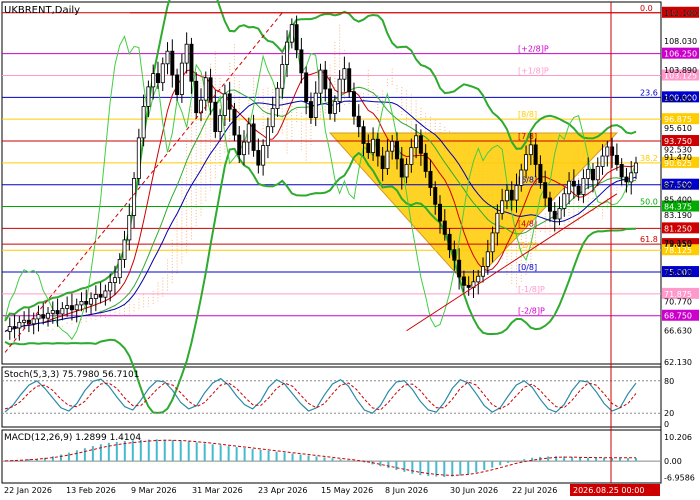  What do you see at coordinates (678, 128) in the screenshot?
I see `y-tick-4: 95.610` at bounding box center [678, 128].